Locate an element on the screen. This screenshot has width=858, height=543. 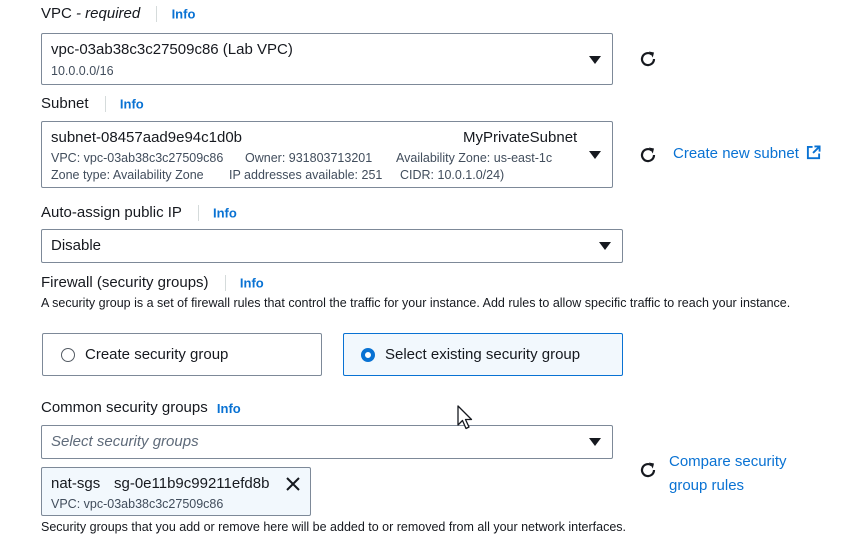
token-name: nat-sgs is located at coordinates (76, 483).